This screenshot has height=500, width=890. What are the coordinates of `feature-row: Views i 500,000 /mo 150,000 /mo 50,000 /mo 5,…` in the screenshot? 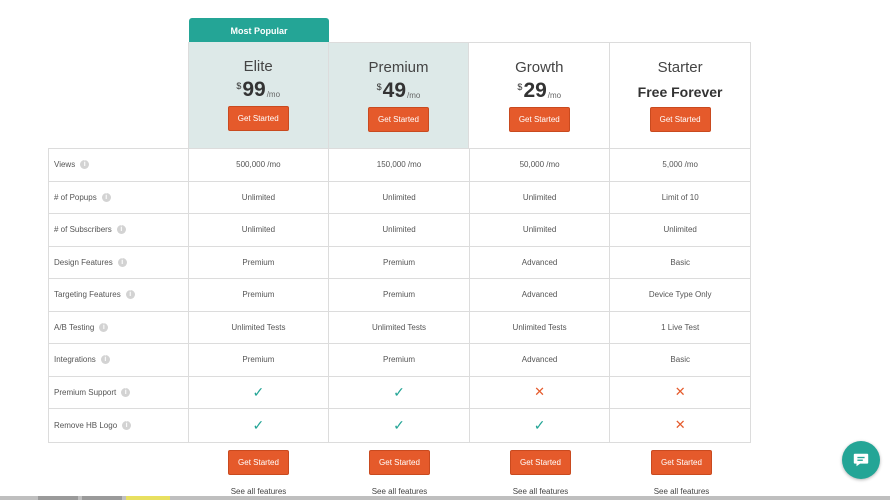 It's located at (400, 165).